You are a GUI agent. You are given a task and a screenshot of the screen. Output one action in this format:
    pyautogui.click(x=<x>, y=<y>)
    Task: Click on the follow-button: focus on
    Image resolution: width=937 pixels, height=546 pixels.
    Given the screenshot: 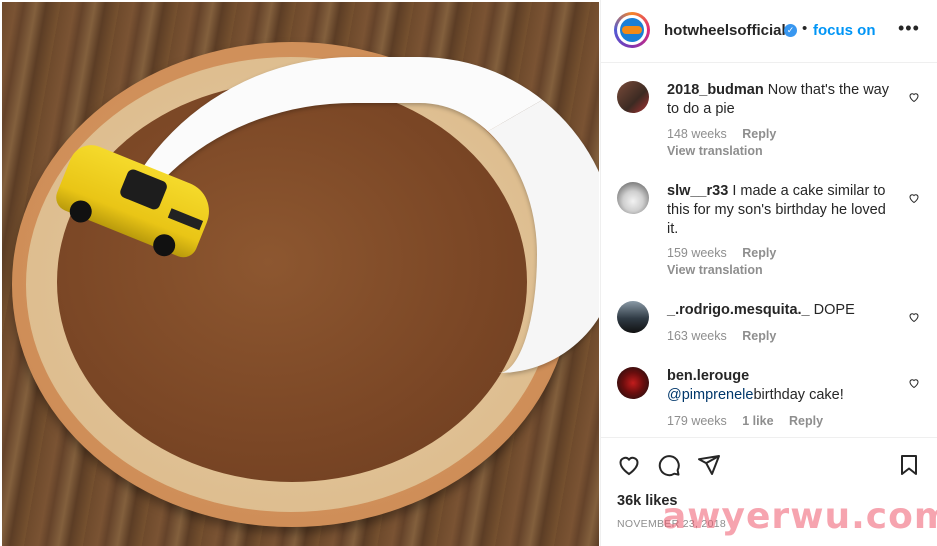 What is the action you would take?
    pyautogui.click(x=844, y=30)
    